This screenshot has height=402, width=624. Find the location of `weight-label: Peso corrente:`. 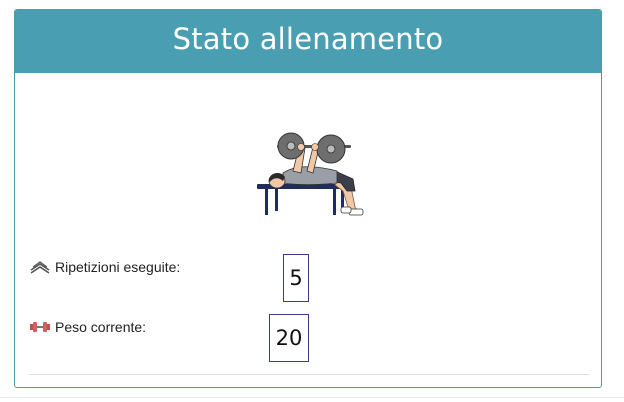

weight-label: Peso corrente: is located at coordinates (101, 327).